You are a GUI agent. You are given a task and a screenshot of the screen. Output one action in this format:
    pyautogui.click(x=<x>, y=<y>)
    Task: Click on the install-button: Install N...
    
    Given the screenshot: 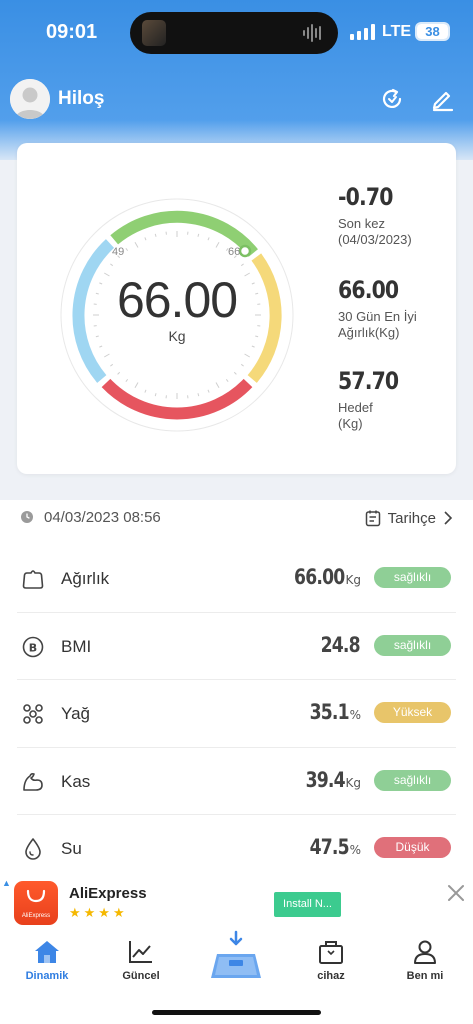 What is the action you would take?
    pyautogui.click(x=307, y=904)
    